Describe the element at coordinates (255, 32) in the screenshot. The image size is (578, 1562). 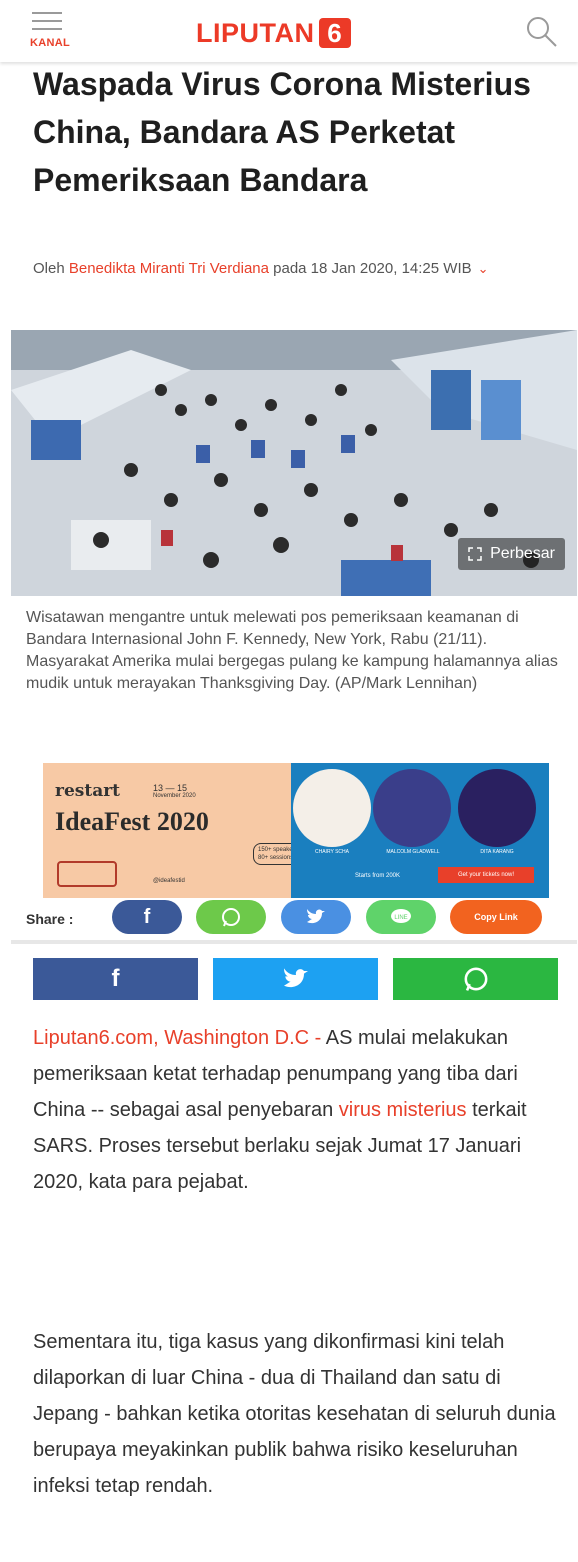
I see `logo-text: LIPUTAN` at that location.